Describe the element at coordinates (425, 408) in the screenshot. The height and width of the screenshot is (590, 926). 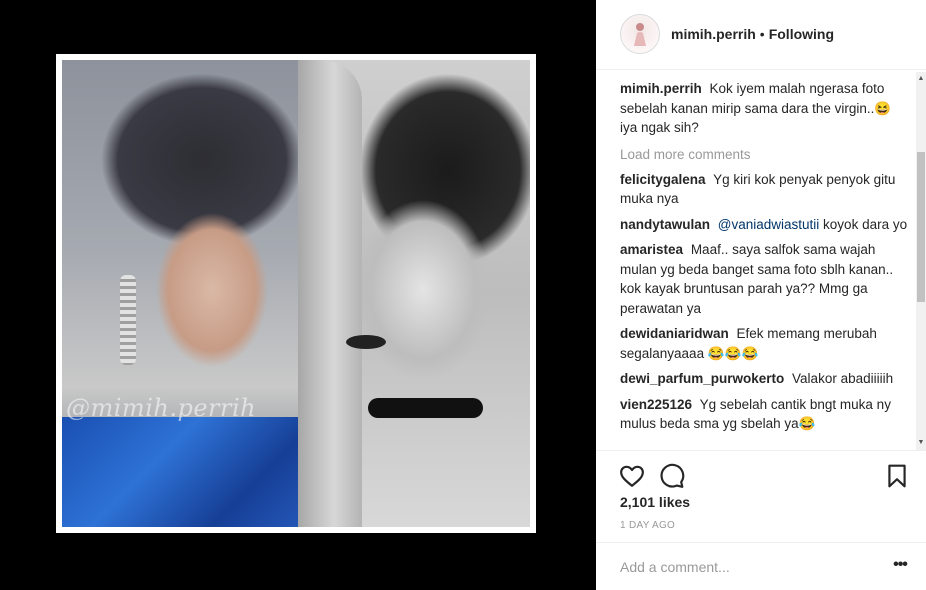
I see `choker-necklace` at that location.